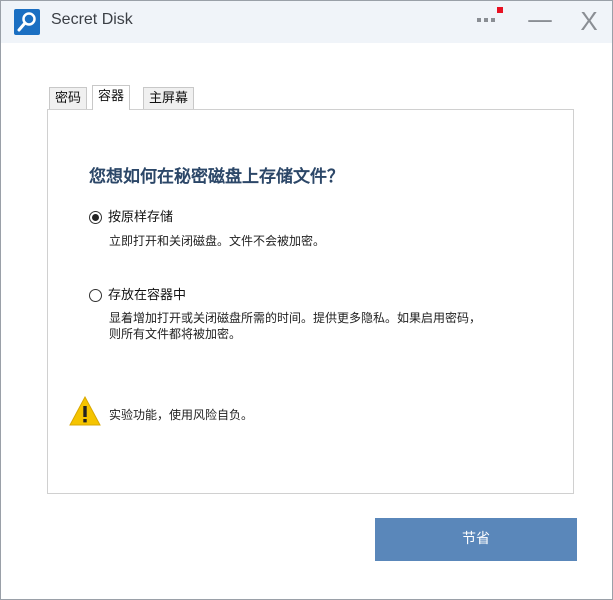  Describe the element at coordinates (111, 97) in the screenshot. I see `tab-container: 容器` at that location.